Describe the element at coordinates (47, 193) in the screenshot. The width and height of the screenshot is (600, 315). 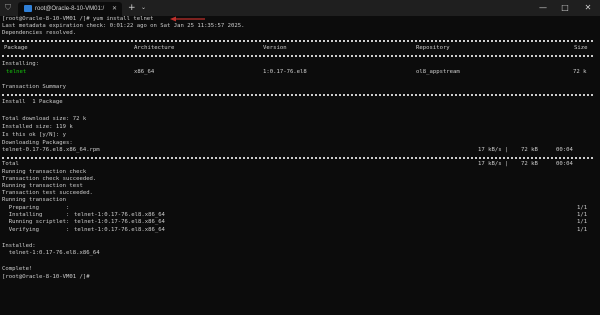
I see `transaction-line: Transaction test succeeded.` at that location.